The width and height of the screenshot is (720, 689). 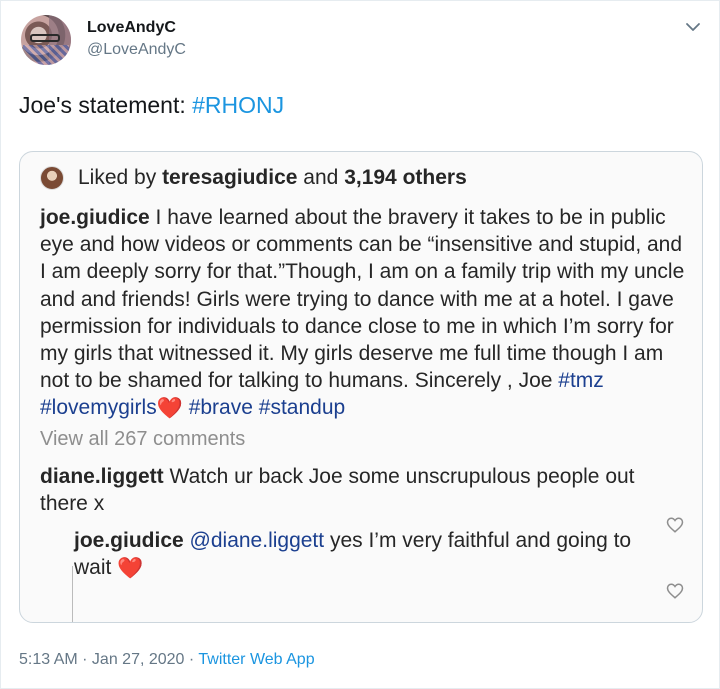 I want to click on liker-avatar, so click(x=52, y=178).